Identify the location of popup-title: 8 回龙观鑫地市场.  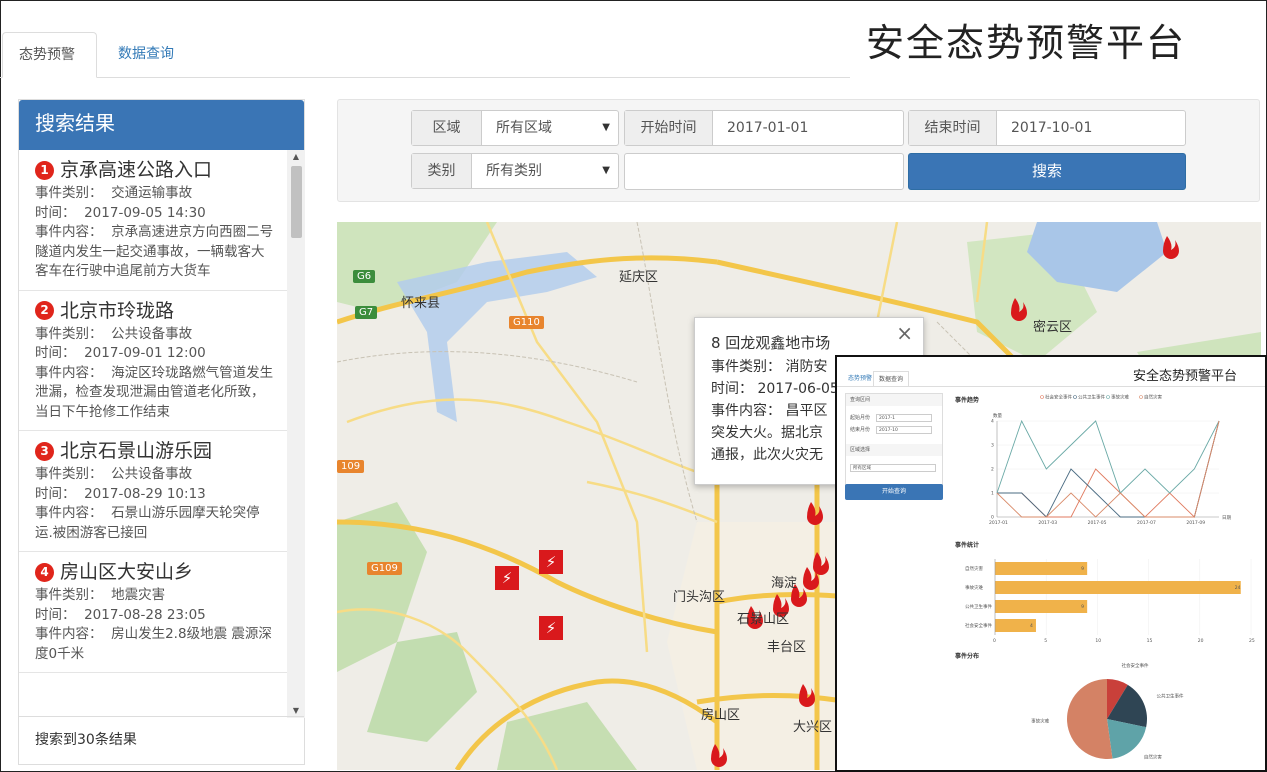
(771, 343).